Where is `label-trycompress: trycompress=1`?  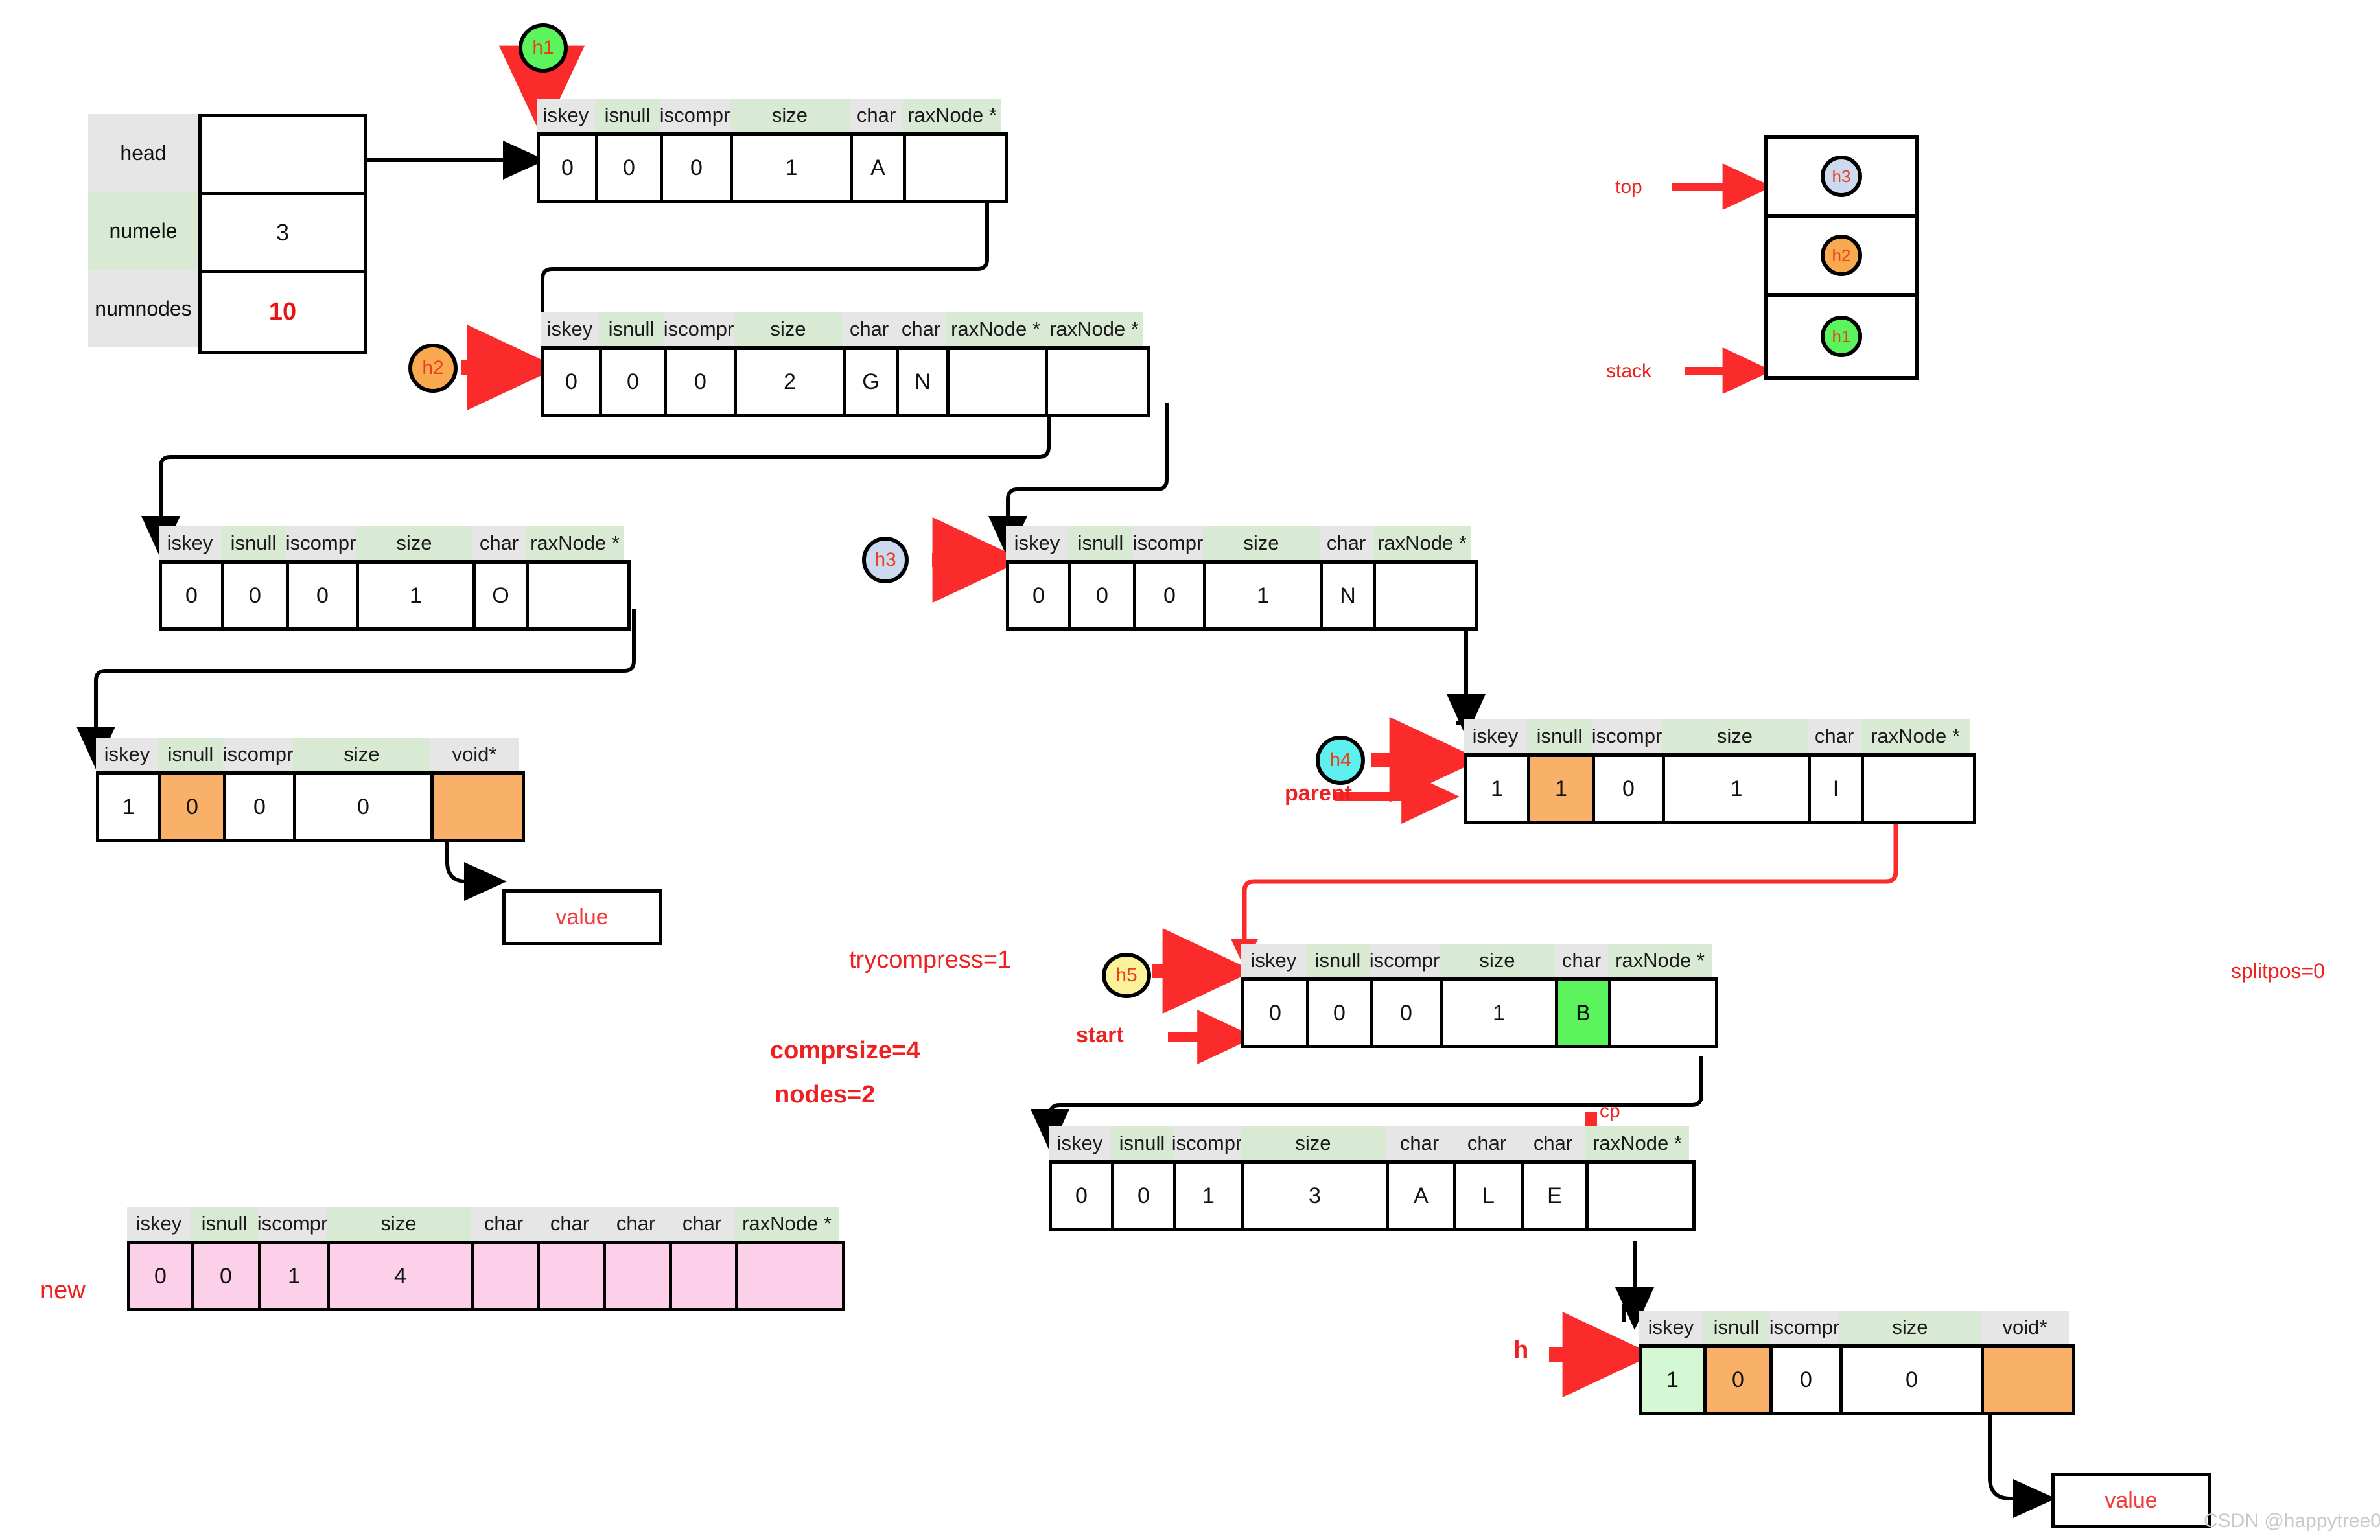 label-trycompress: trycompress=1 is located at coordinates (931, 960).